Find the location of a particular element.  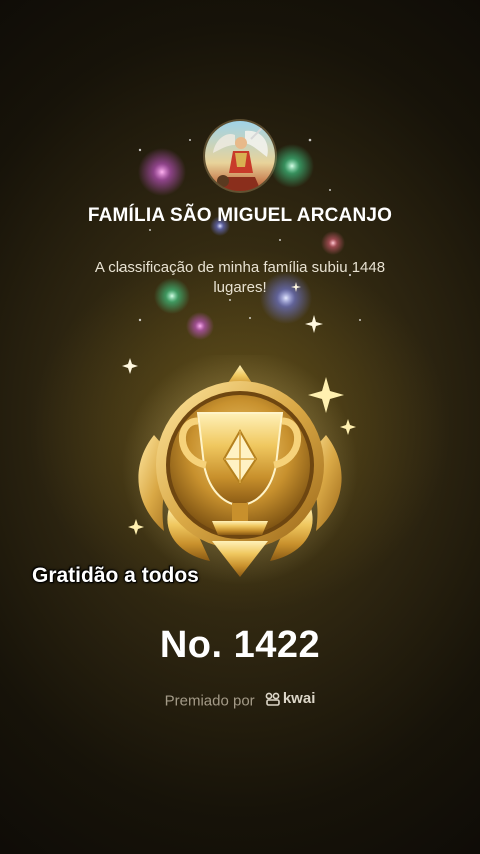

family-name: FAMÍLIA SÃO MIGUEL ARCANJO is located at coordinates (240, 215).